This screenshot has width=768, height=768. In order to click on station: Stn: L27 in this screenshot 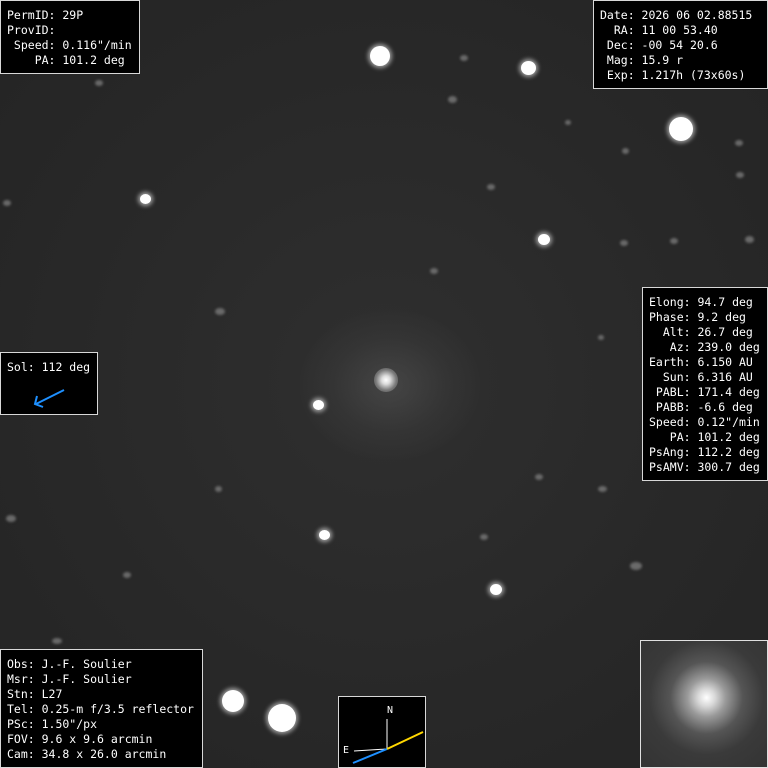, I will do `click(35, 694)`.